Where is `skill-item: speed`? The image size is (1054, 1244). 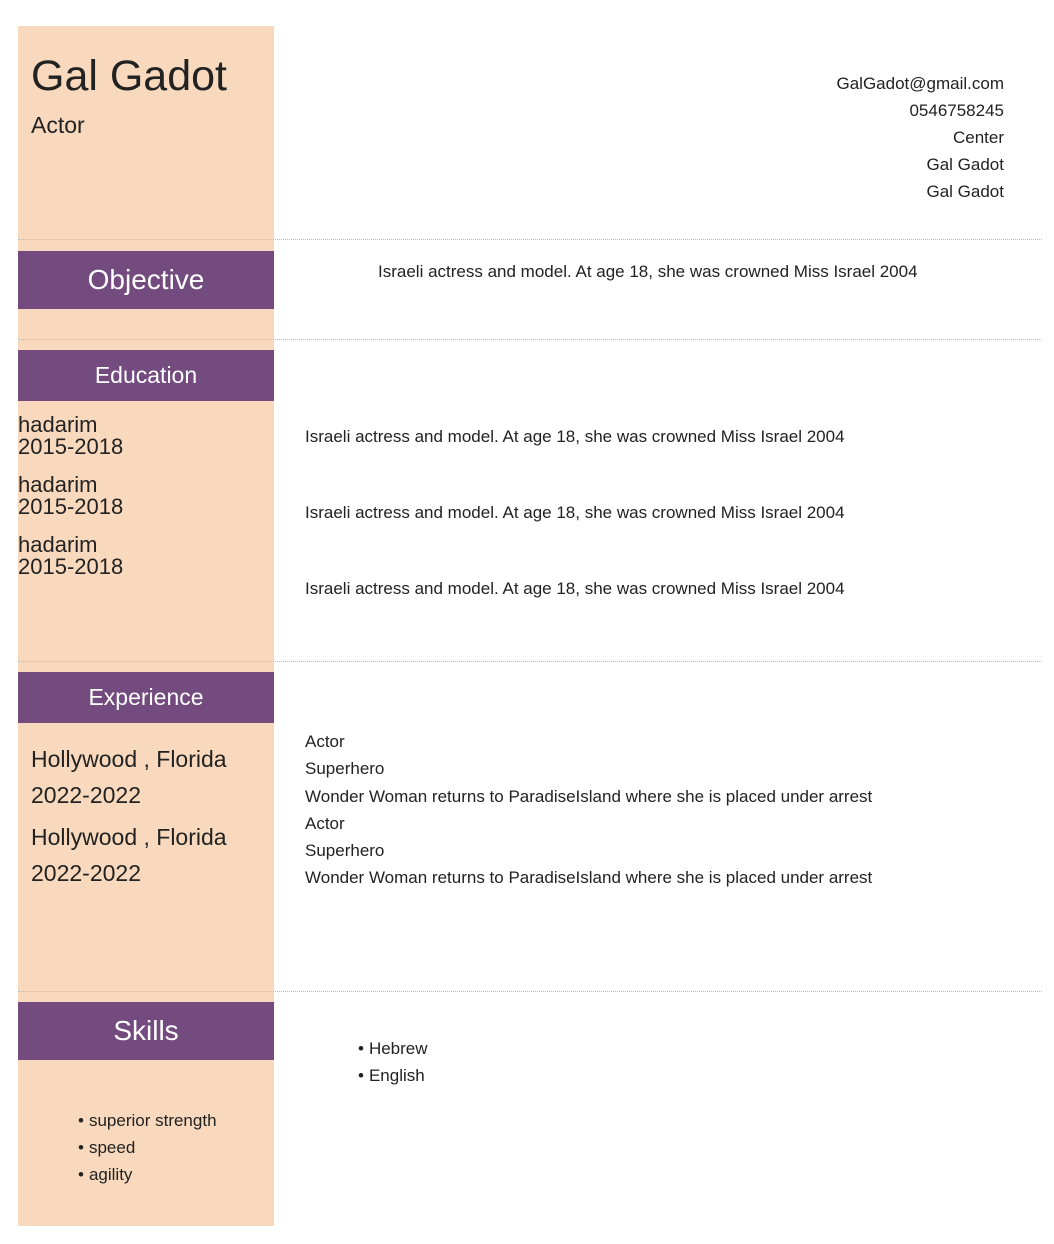
skill-item: speed is located at coordinates (147, 1147).